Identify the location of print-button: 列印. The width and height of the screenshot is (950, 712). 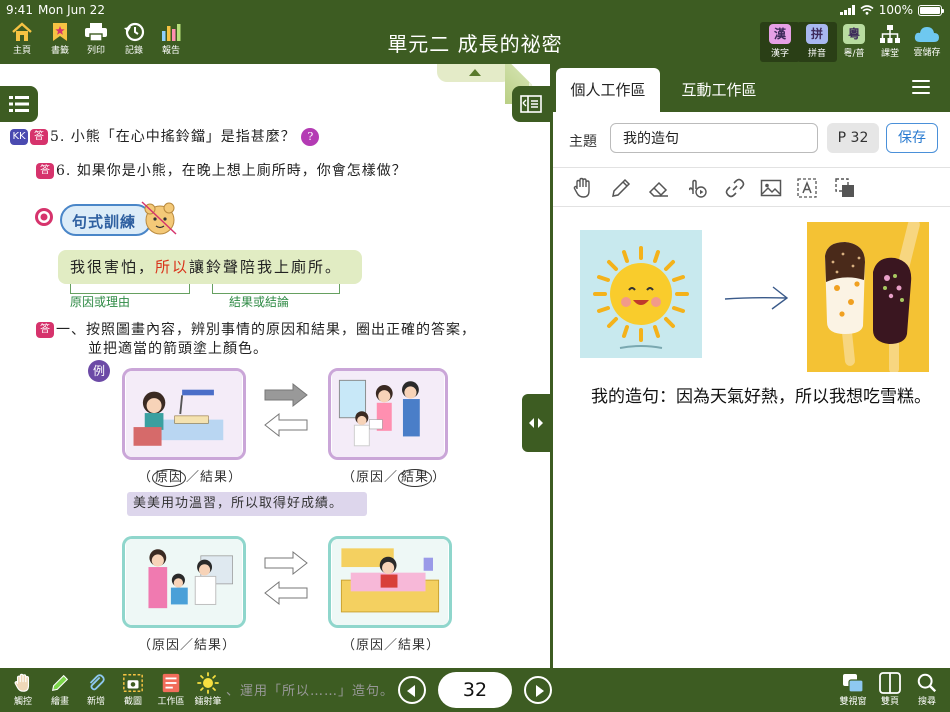
(96, 42).